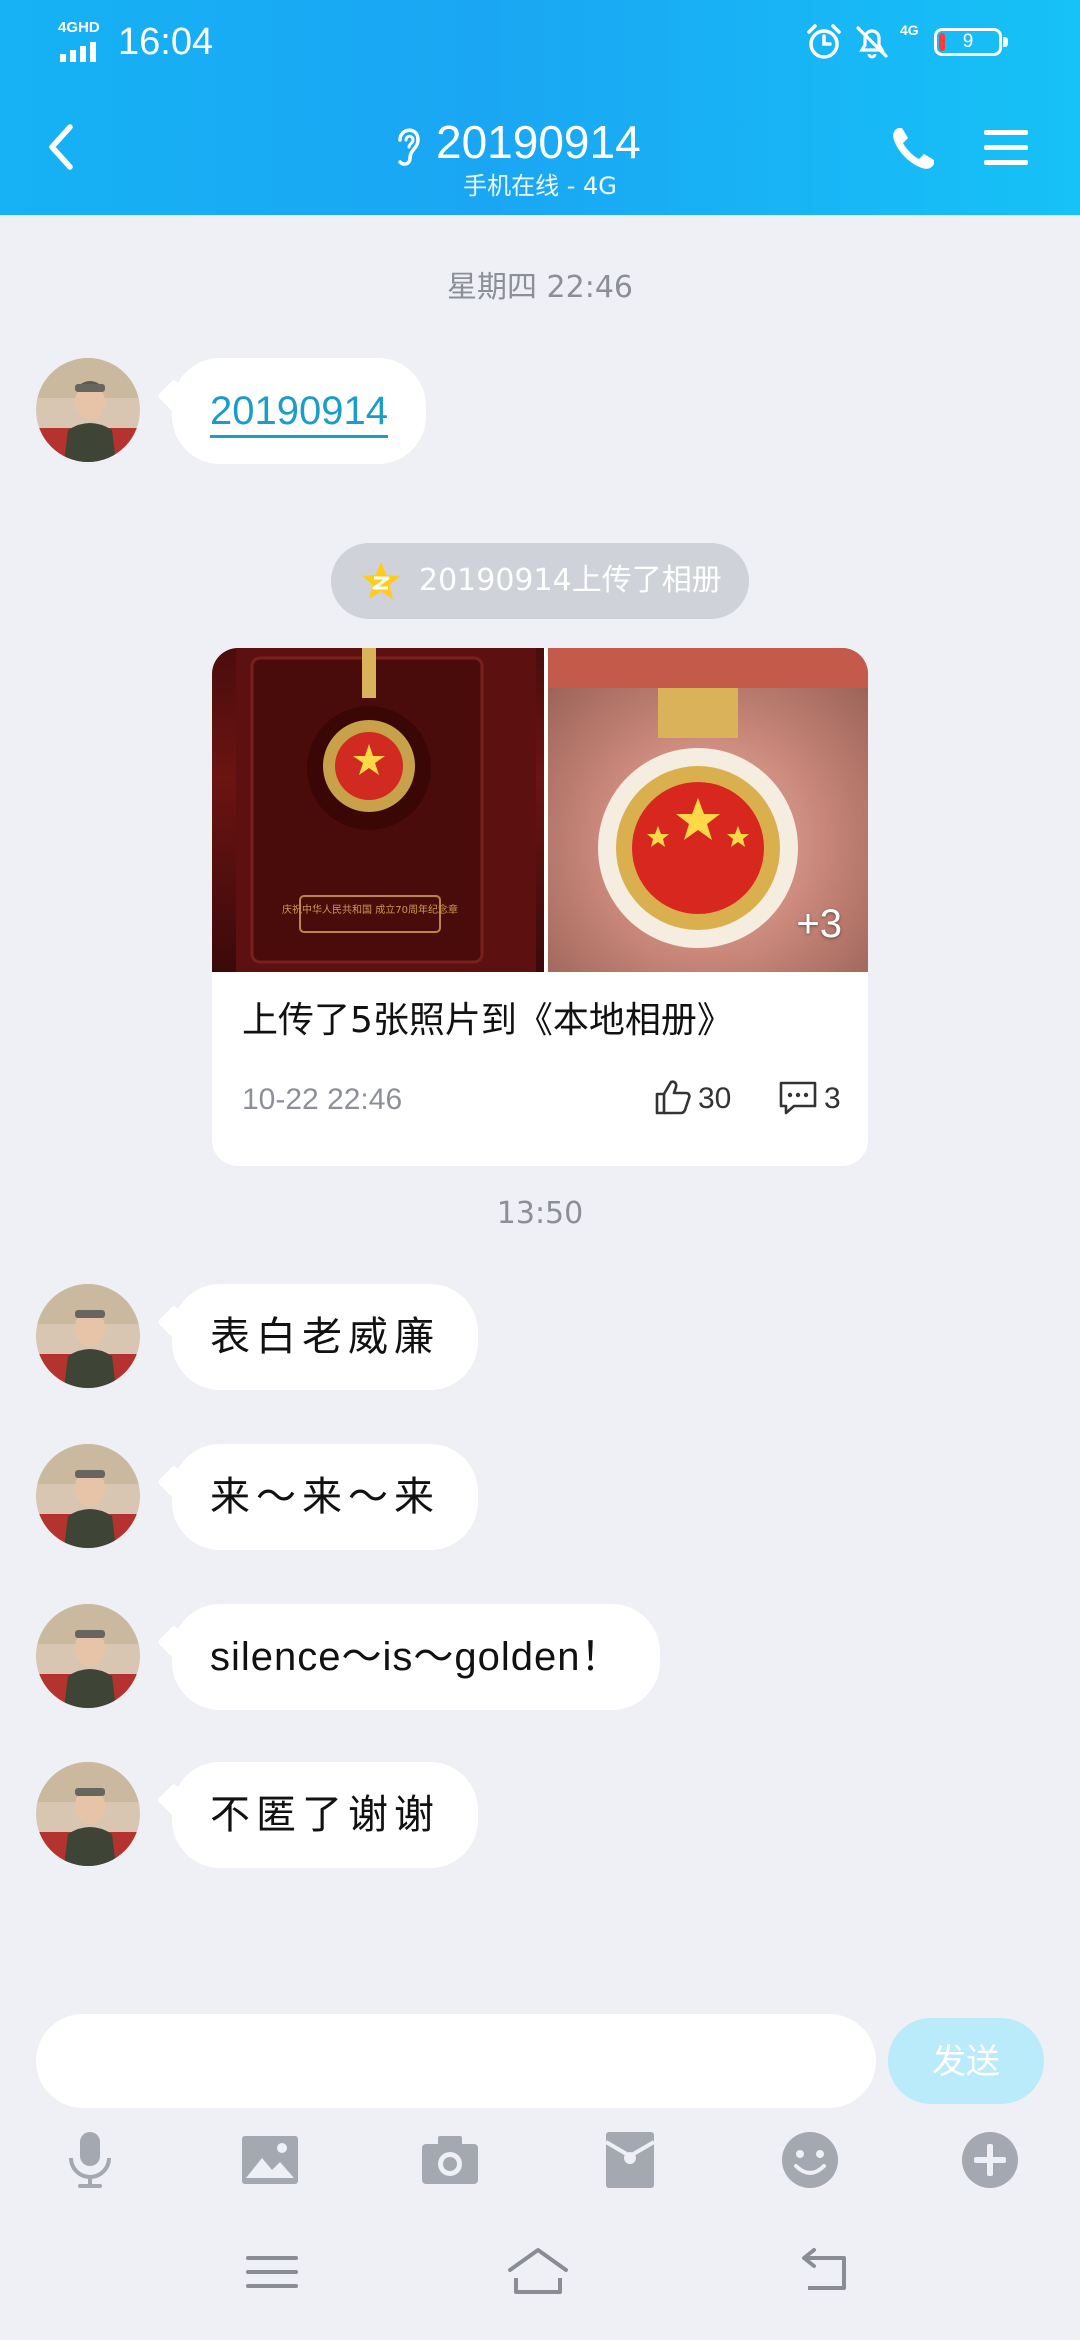  I want to click on comment-count: 3, so click(832, 1098).